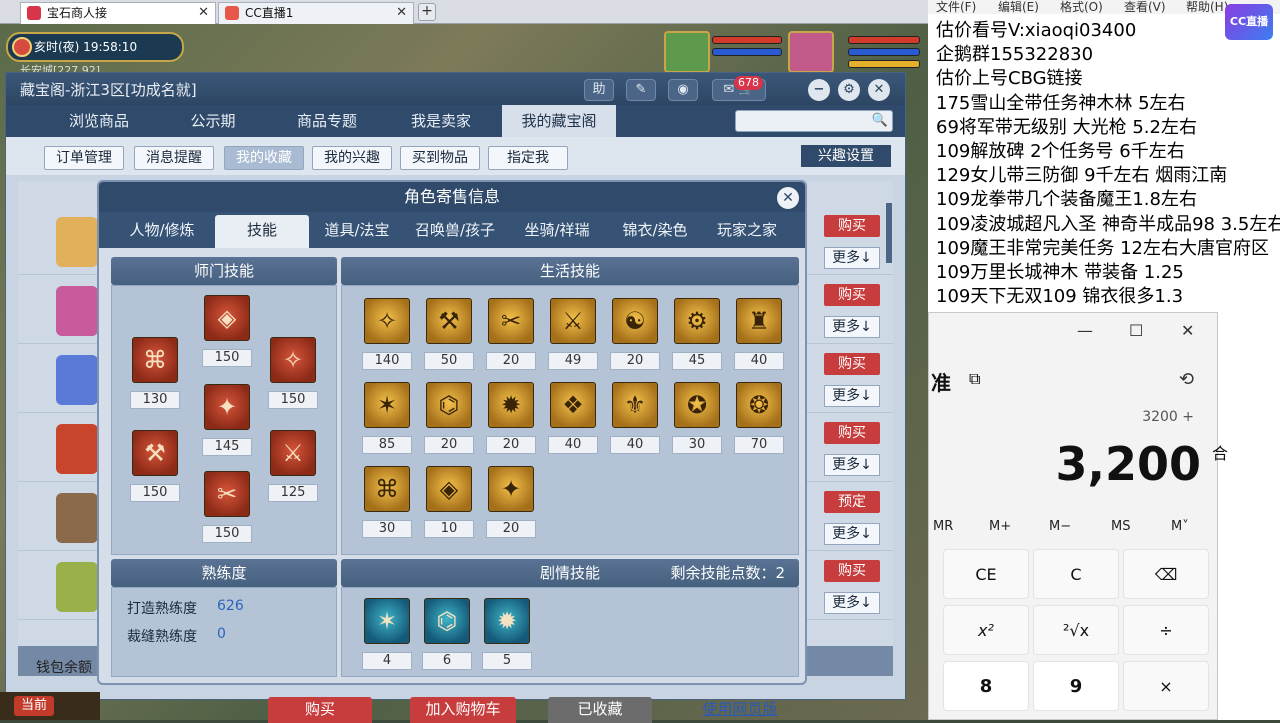  What do you see at coordinates (986, 630) in the screenshot?
I see `square-button: x²` at bounding box center [986, 630].